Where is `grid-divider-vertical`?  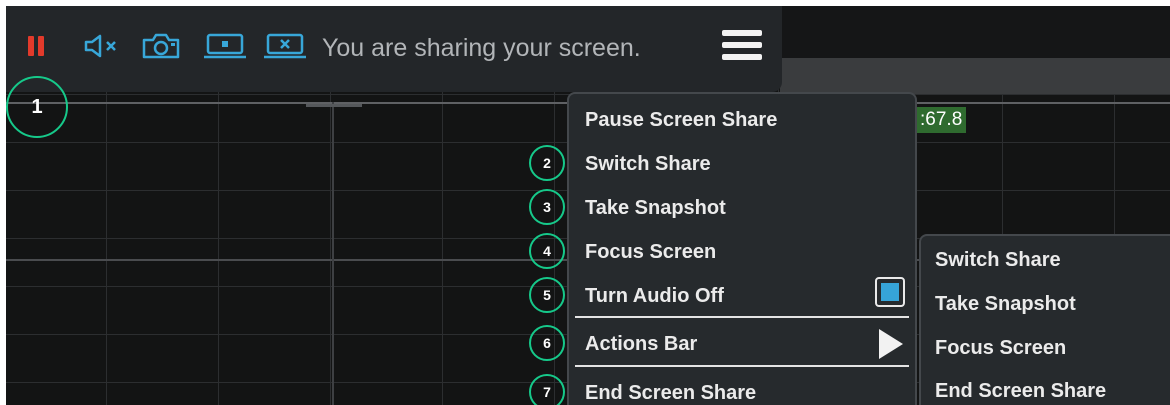
grid-divider-vertical is located at coordinates (333, 253).